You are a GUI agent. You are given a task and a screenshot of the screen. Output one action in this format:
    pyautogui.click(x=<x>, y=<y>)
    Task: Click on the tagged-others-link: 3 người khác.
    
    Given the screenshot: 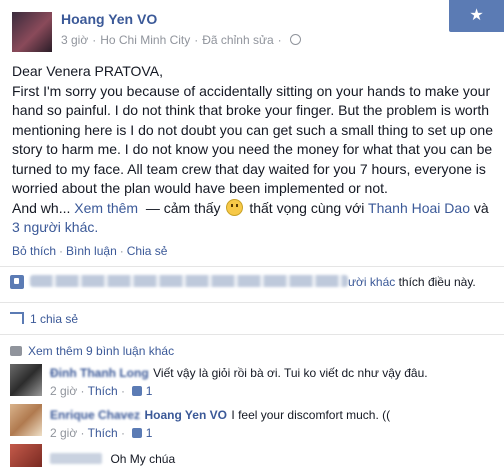 What is the action you would take?
    pyautogui.click(x=55, y=227)
    